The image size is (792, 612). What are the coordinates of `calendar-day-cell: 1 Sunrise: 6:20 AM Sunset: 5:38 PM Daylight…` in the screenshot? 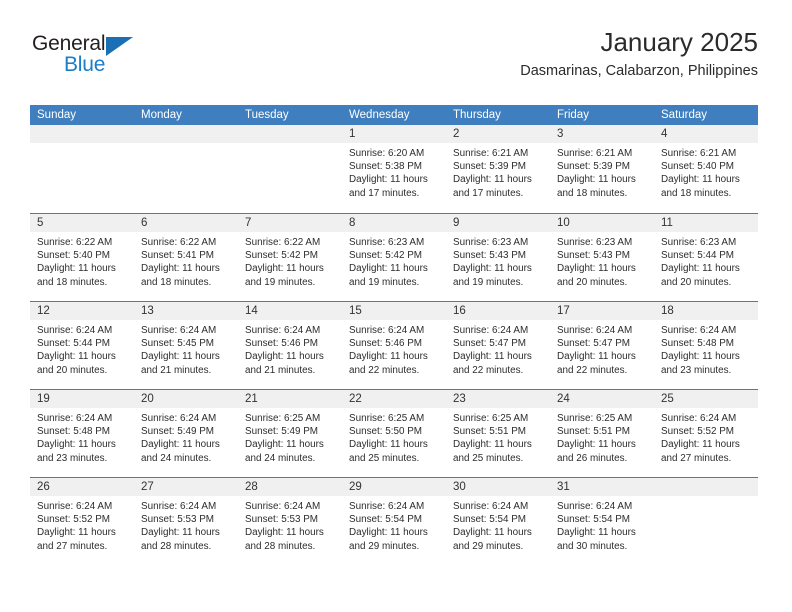 It's located at (394, 169).